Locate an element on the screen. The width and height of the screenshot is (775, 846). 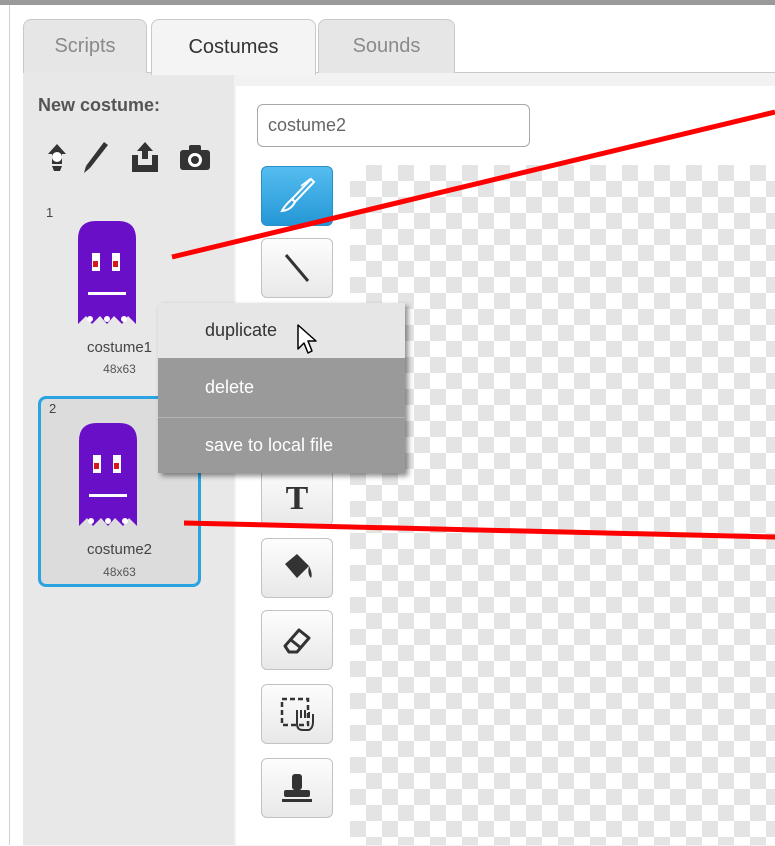
costume-name-field is located at coordinates (393, 125).